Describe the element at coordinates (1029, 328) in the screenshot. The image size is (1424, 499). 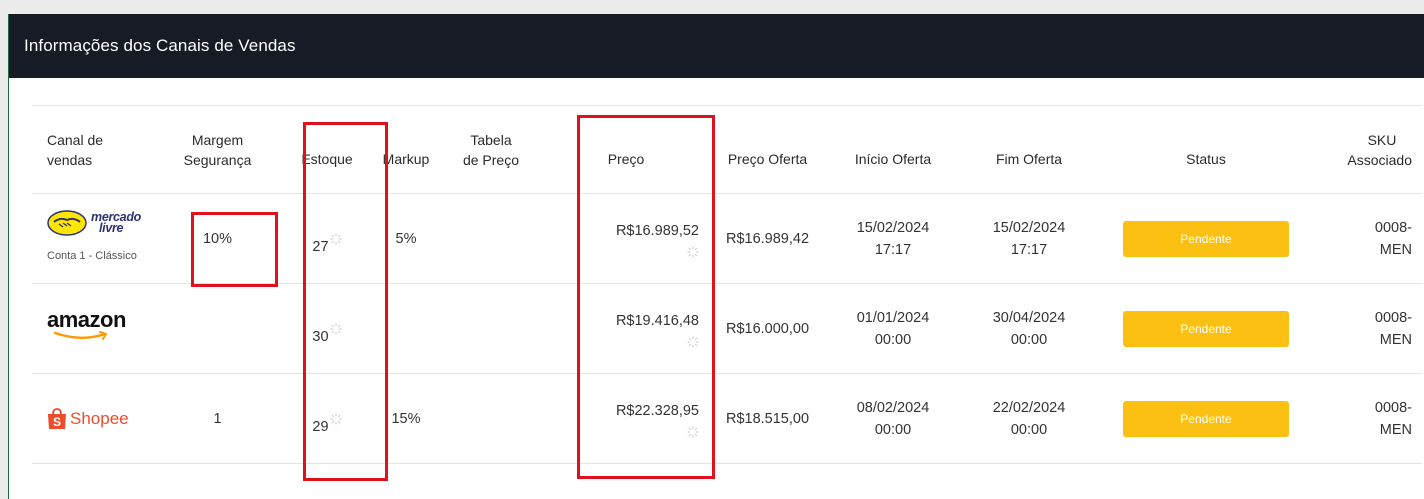
I see `fim-oferta-cell: 30/04/2024 00:00` at that location.